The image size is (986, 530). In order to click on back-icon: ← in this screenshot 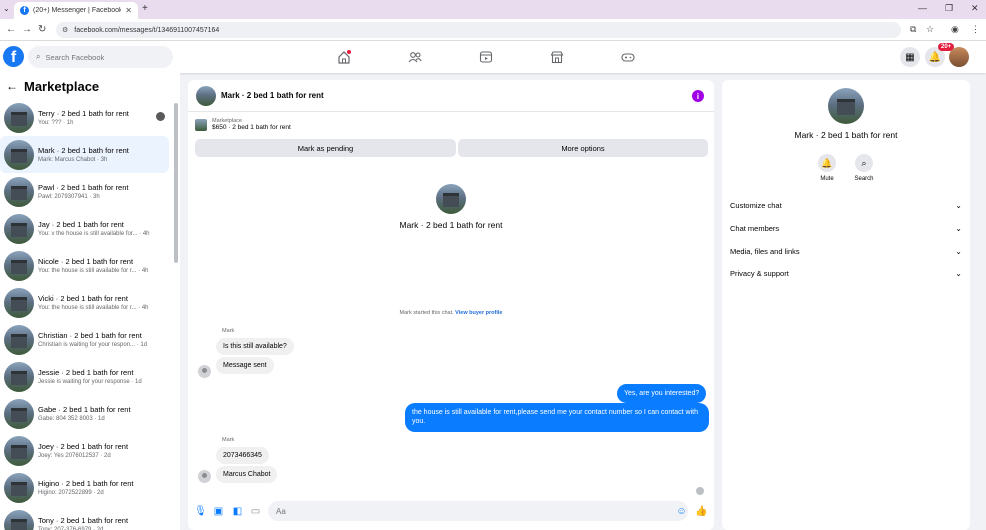, I will do `click(11, 29)`.